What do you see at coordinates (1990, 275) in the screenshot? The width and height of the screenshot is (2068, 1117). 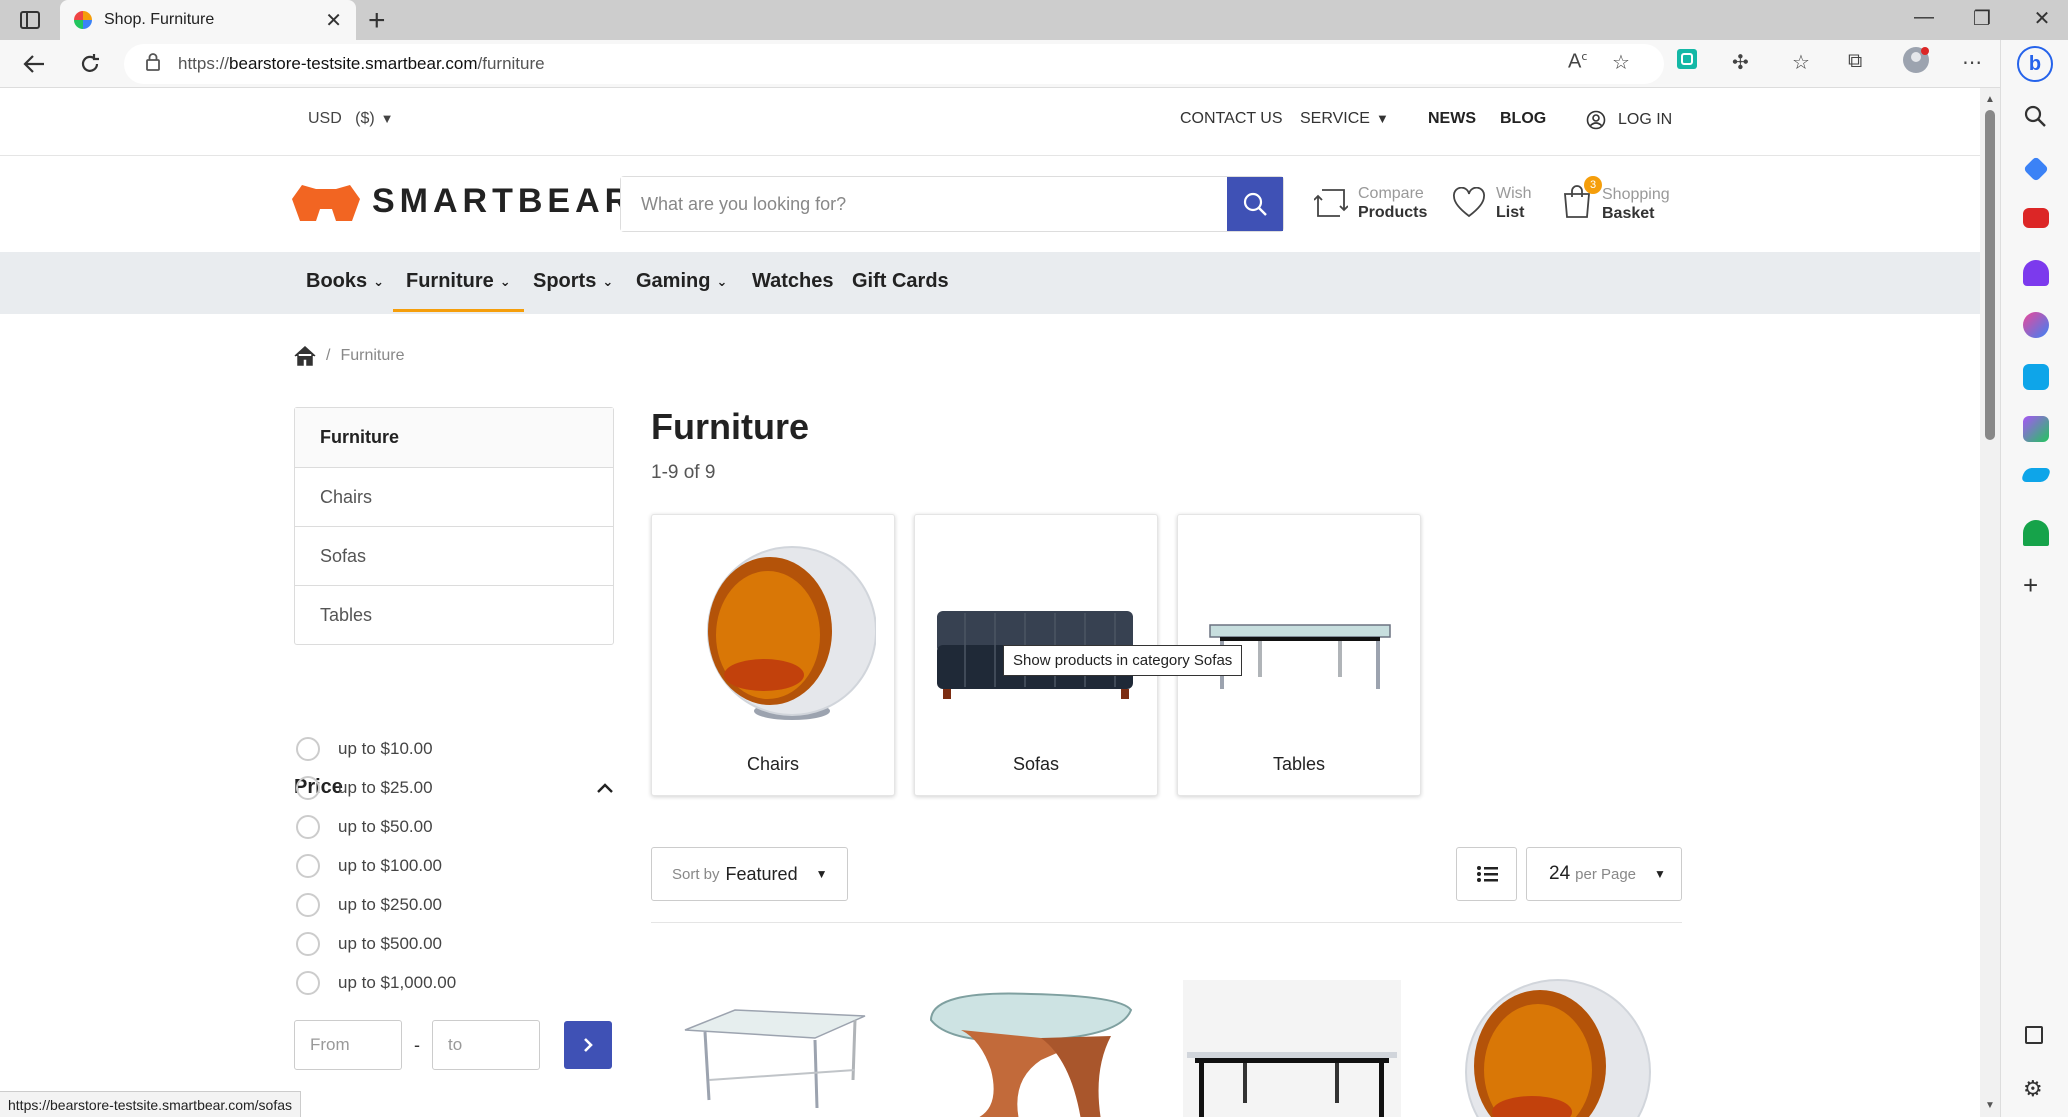 I see `scrollbar-thumb` at bounding box center [1990, 275].